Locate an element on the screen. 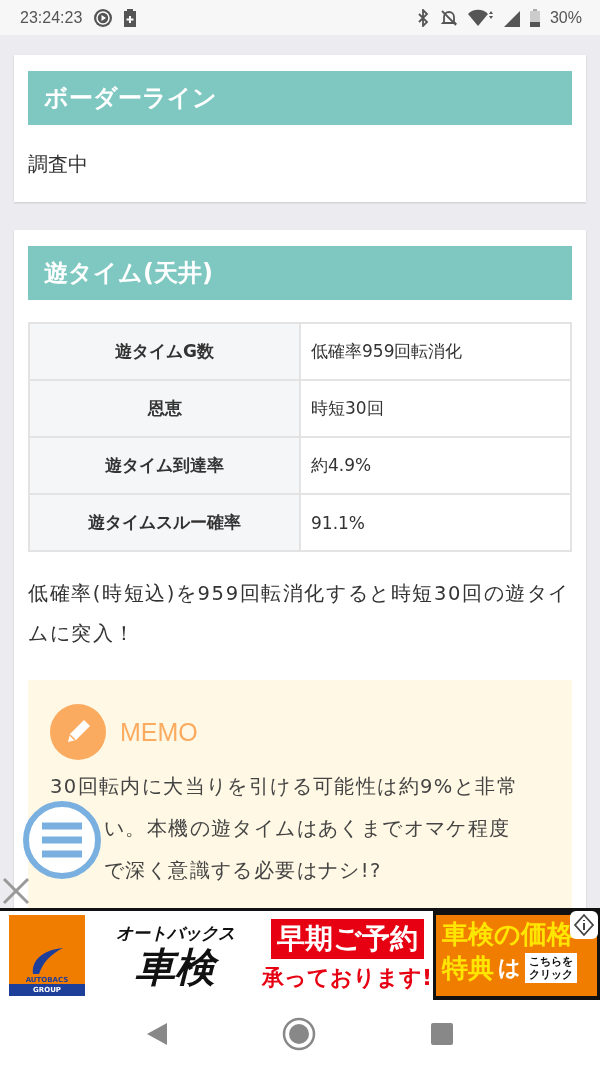 This screenshot has width=600, height=1067. battery-percent: 30% is located at coordinates (565, 17).